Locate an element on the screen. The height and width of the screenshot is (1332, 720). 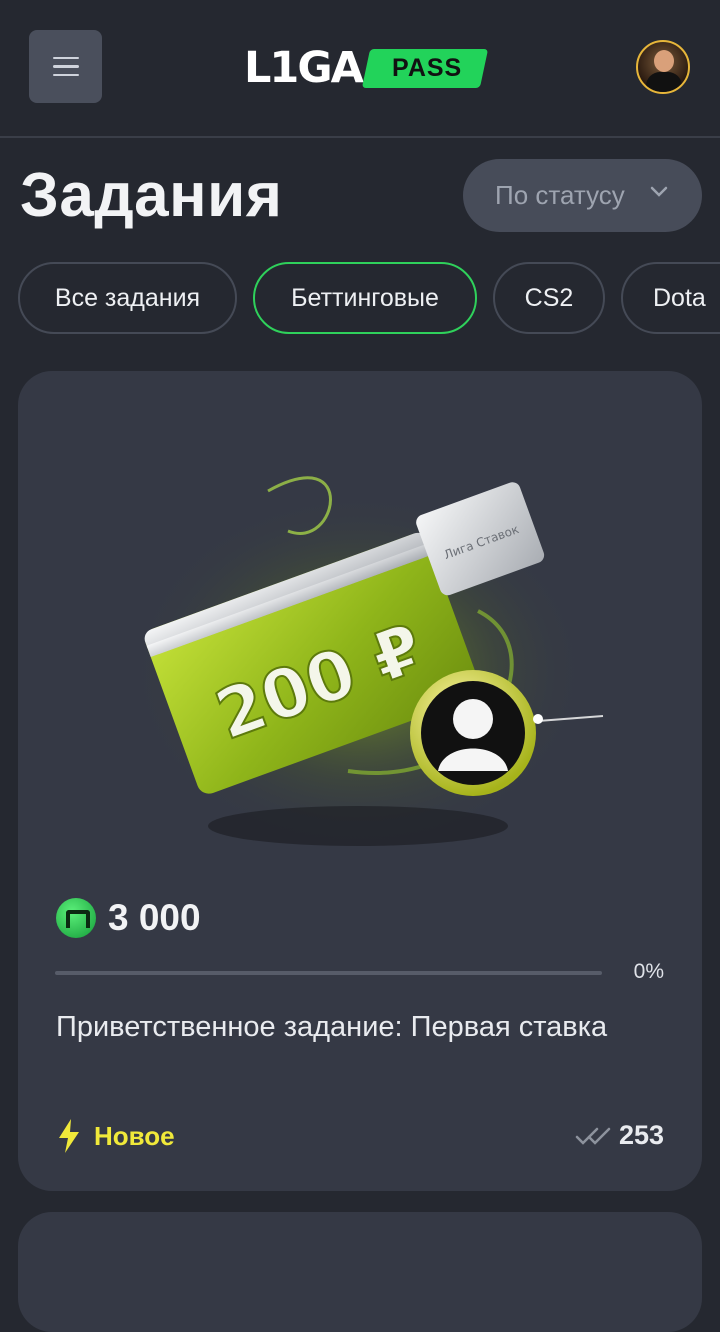
status-filter-dropdown: По статусу is located at coordinates (582, 195).